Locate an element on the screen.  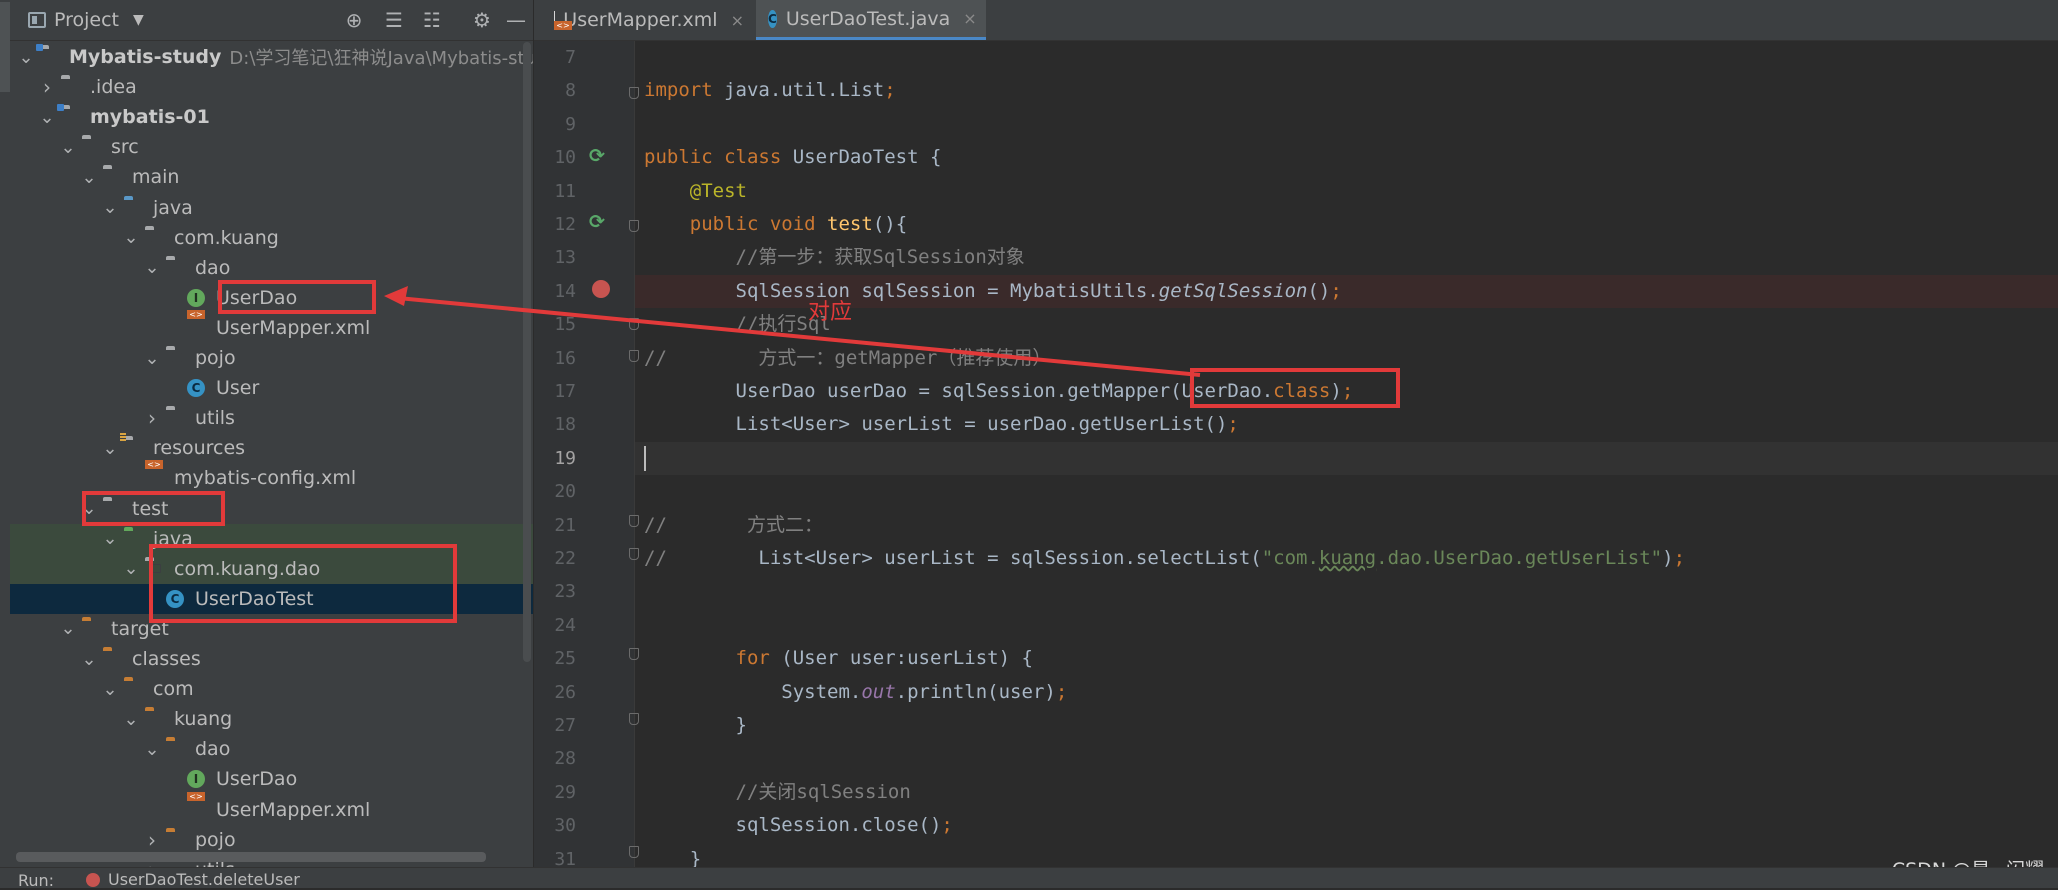
breakpoint-icon is located at coordinates (601, 289).